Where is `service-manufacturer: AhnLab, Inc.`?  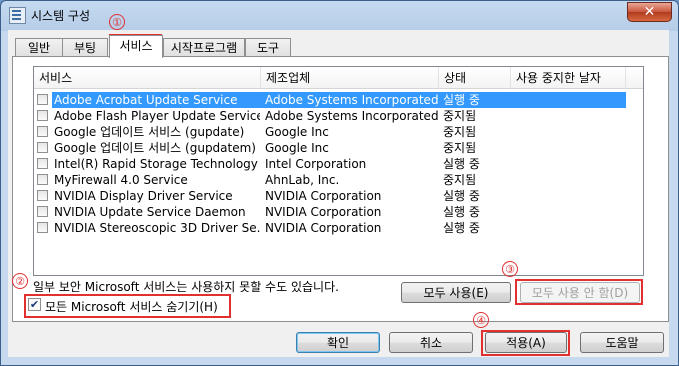 service-manufacturer: AhnLab, Inc. is located at coordinates (302, 180).